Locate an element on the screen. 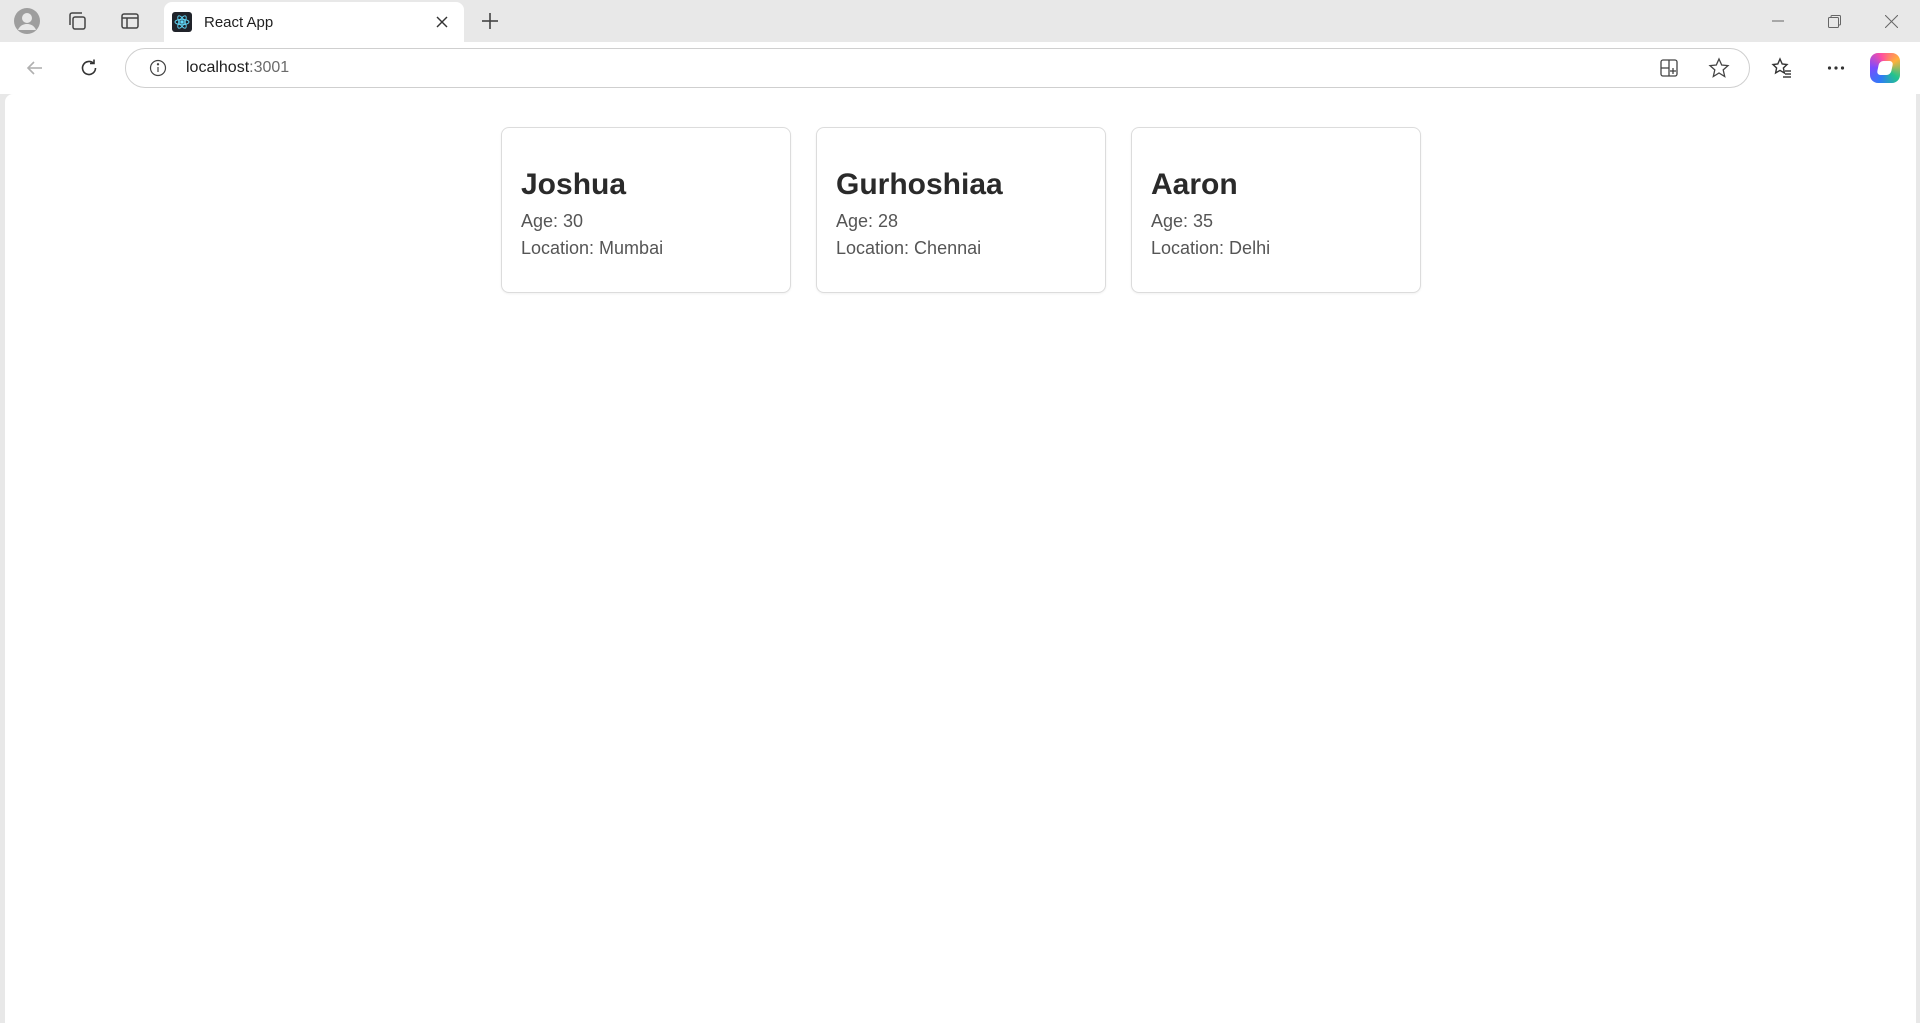 The image size is (1920, 1023). info-icon is located at coordinates (158, 68).